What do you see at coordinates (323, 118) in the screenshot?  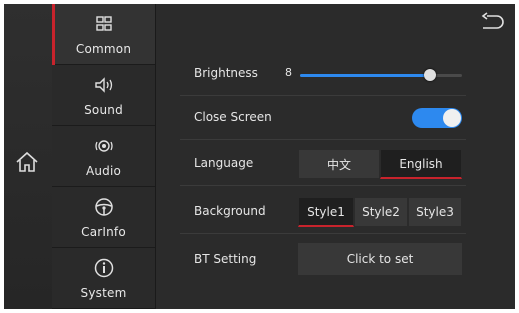 I see `close-screen-row: Close Screen` at bounding box center [323, 118].